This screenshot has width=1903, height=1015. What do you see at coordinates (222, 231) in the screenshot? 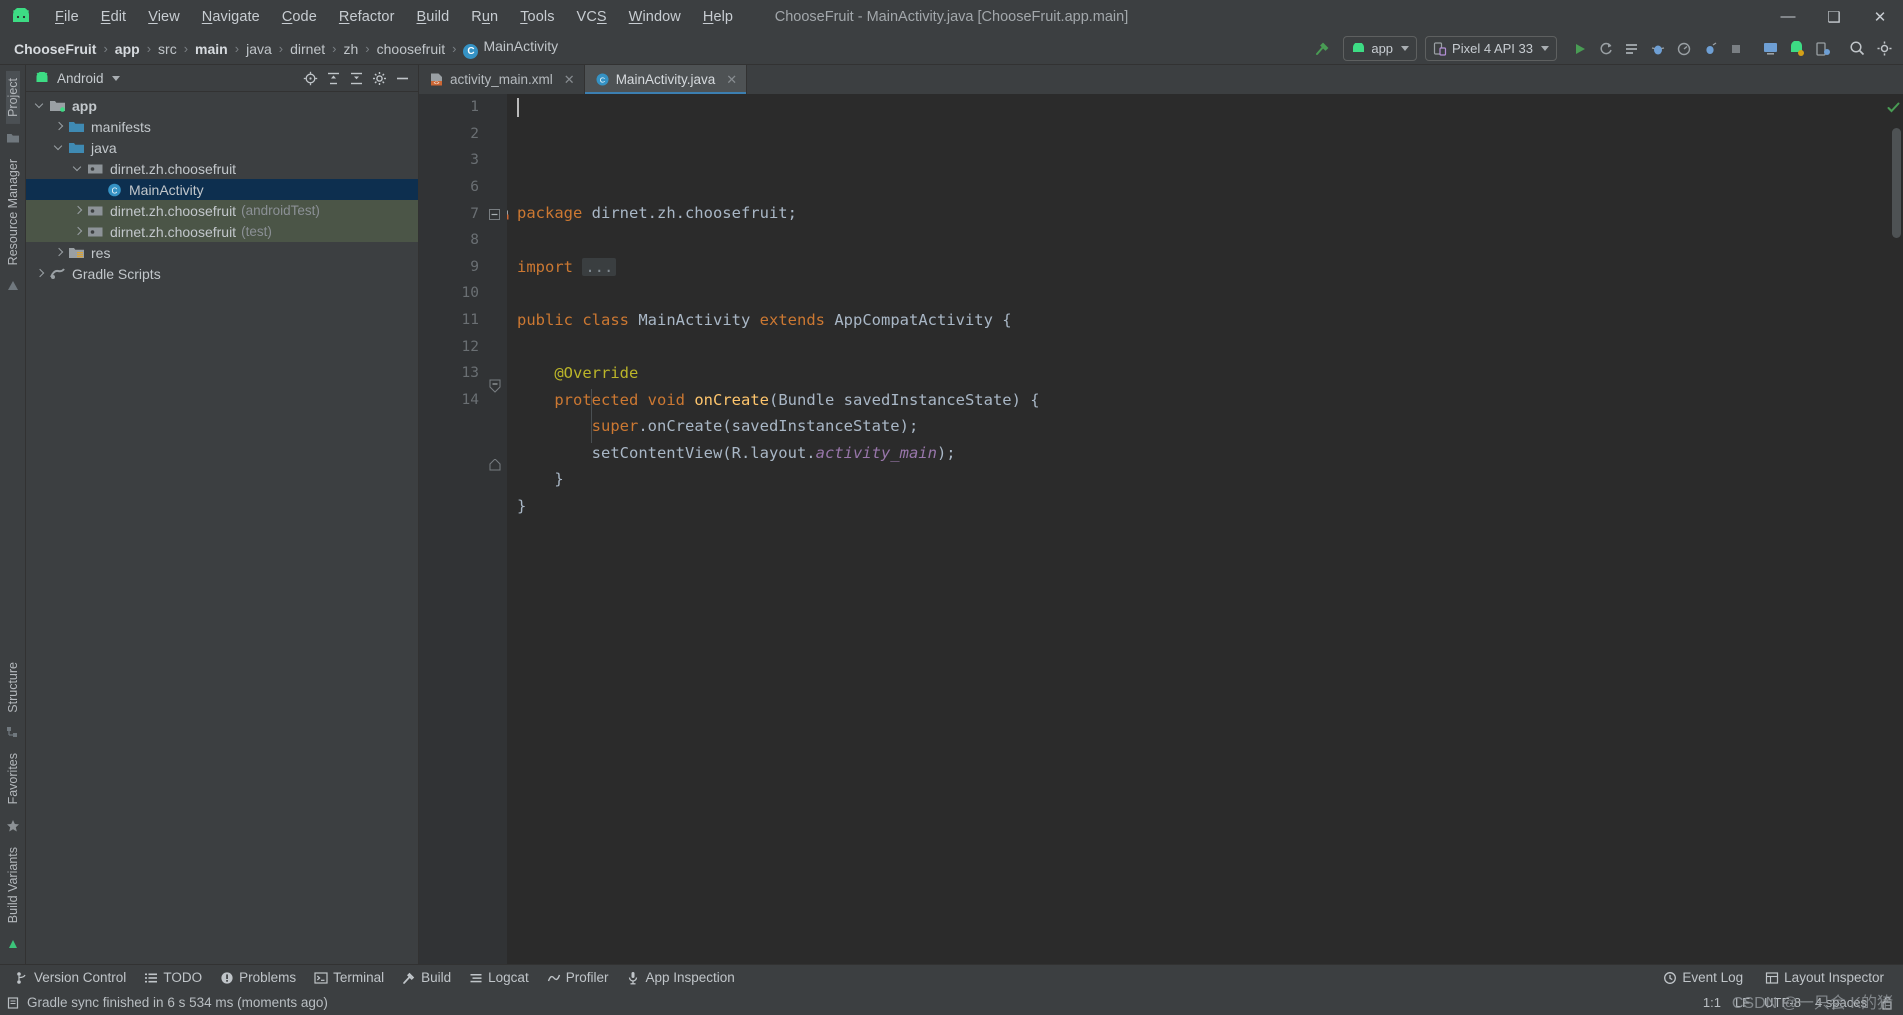
I see `tree-node-dirnet-zh-choosefruit-test: dirnet.zh.choosefruit (test)` at bounding box center [222, 231].